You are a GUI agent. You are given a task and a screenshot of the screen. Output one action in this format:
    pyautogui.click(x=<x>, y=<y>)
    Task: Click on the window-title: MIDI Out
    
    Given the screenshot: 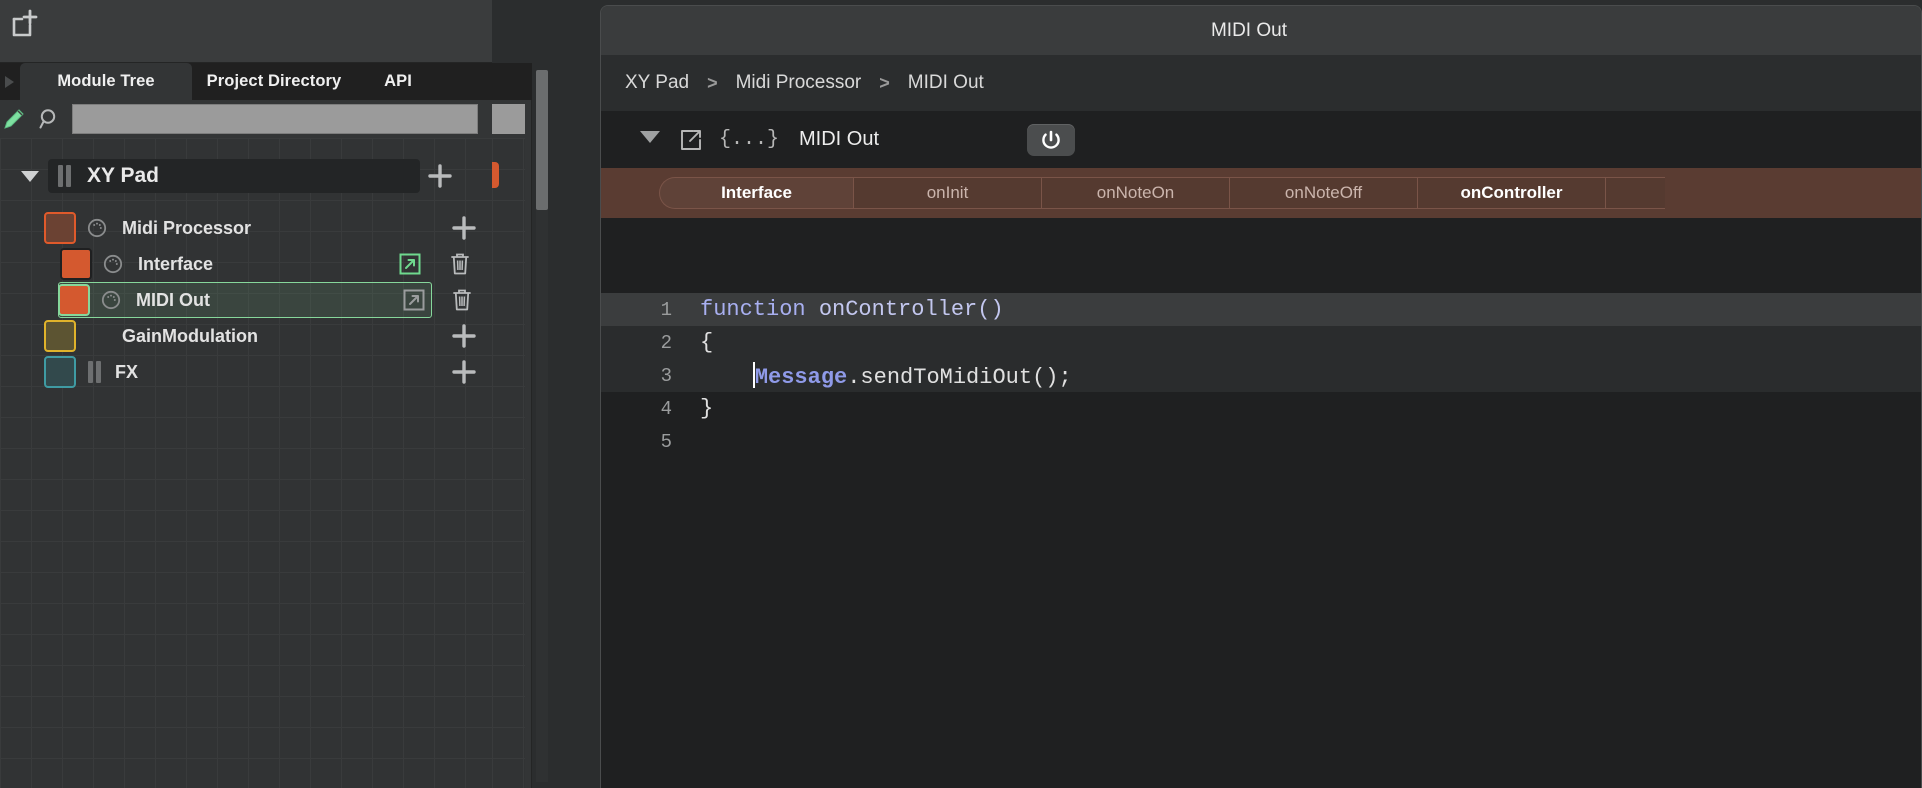 What is the action you would take?
    pyautogui.click(x=1248, y=30)
    